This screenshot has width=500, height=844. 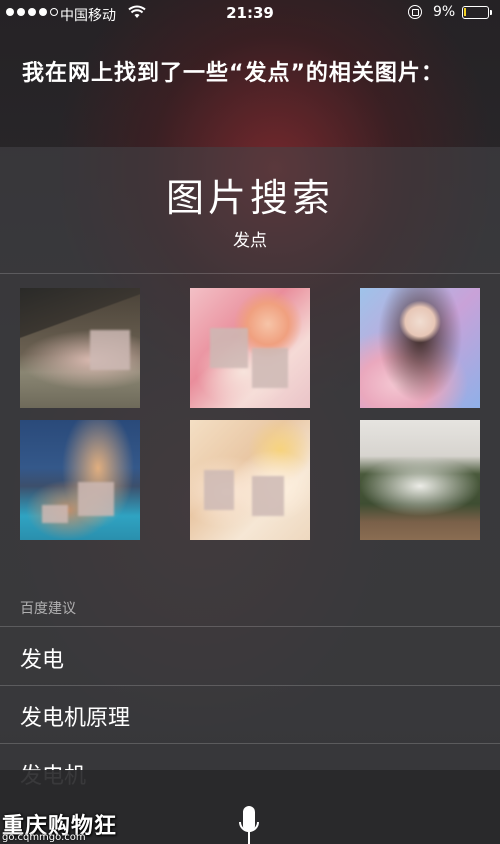 What do you see at coordinates (75, 716) in the screenshot?
I see `suggestion-item: 发电机原理` at bounding box center [75, 716].